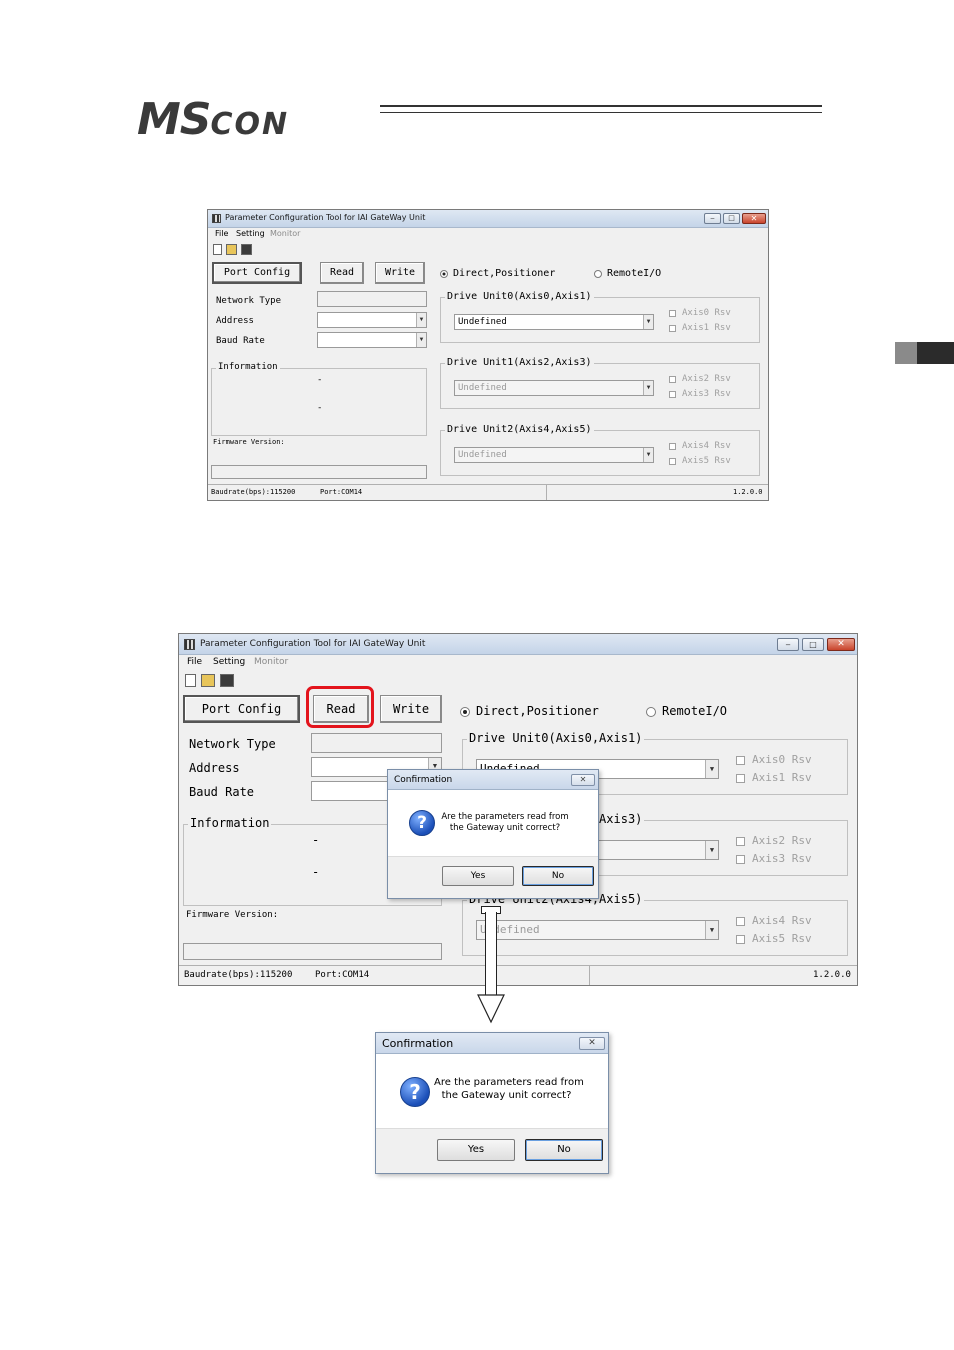  I want to click on menu-bar: File Setting Monitor, so click(488, 235).